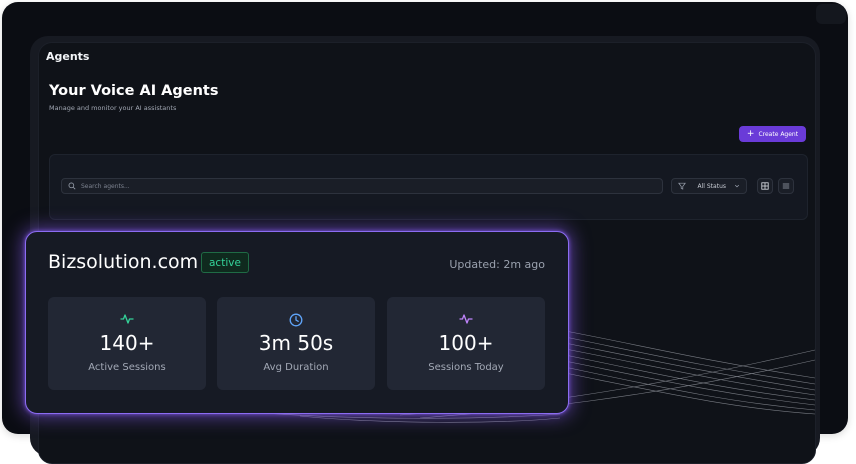 The image size is (856, 464). What do you see at coordinates (72, 186) in the screenshot?
I see `search-icon` at bounding box center [72, 186].